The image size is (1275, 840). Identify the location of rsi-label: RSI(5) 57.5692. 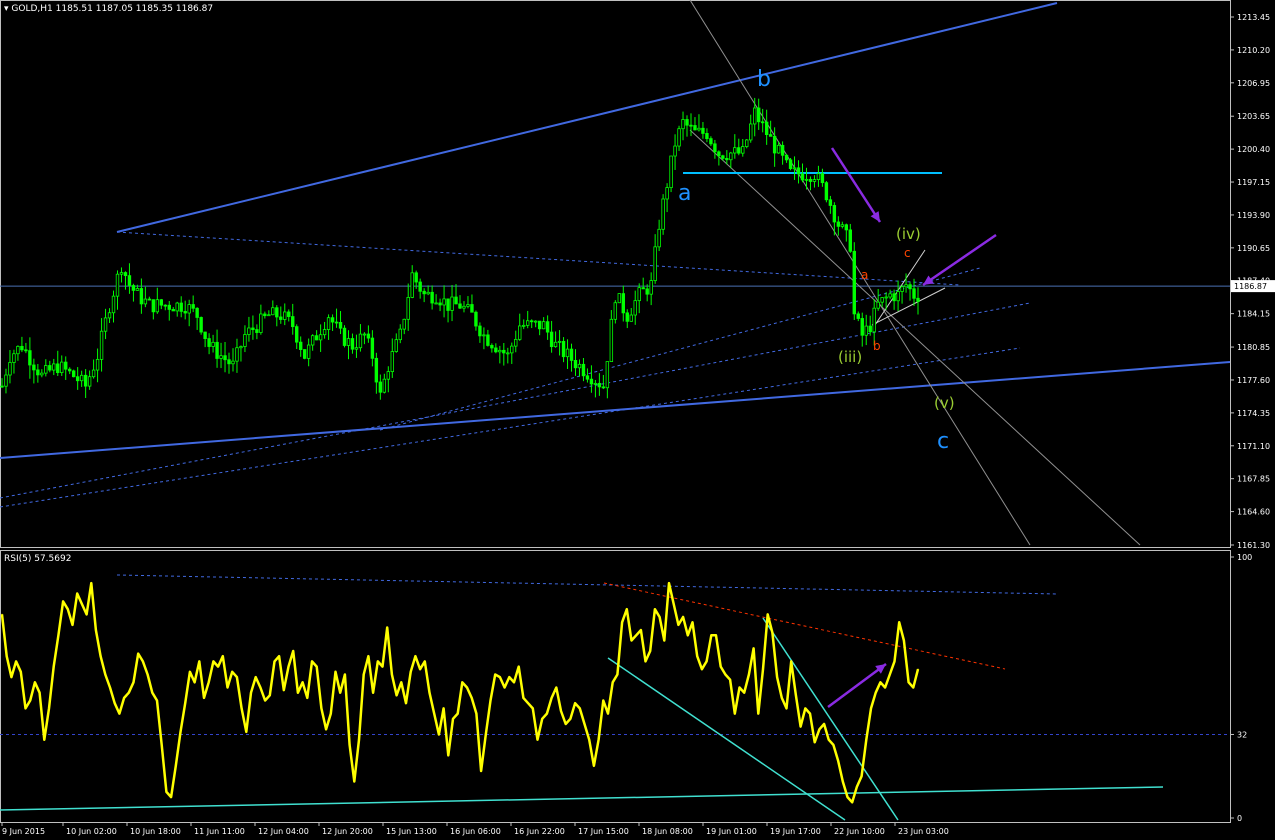
(38, 559).